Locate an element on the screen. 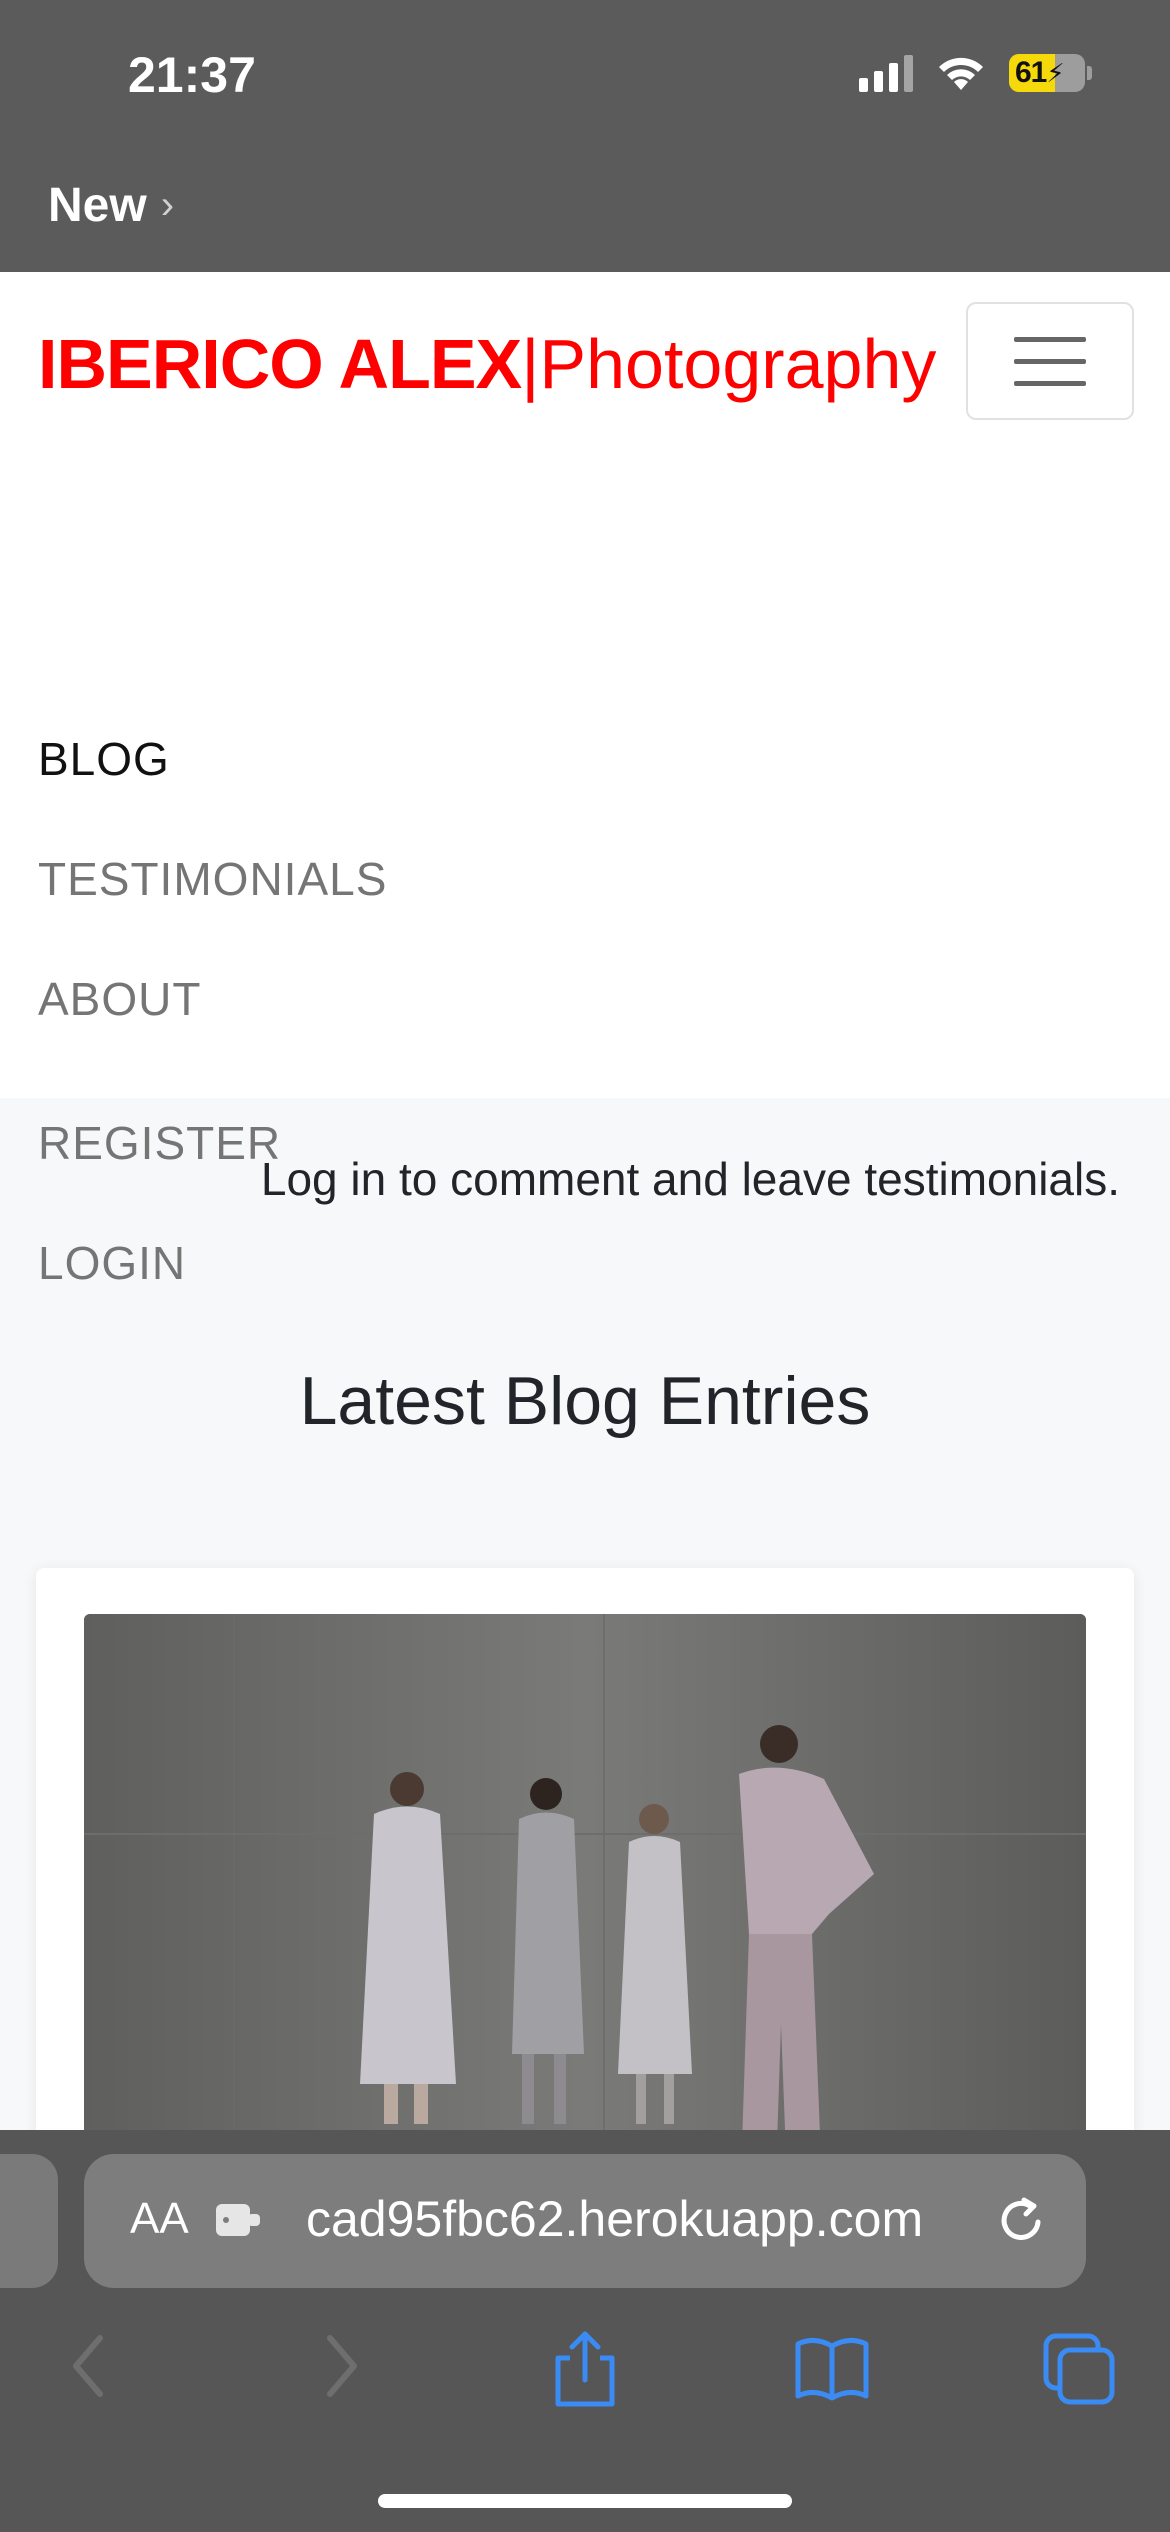  section-title: Latest Blog Entries is located at coordinates (585, 1401).